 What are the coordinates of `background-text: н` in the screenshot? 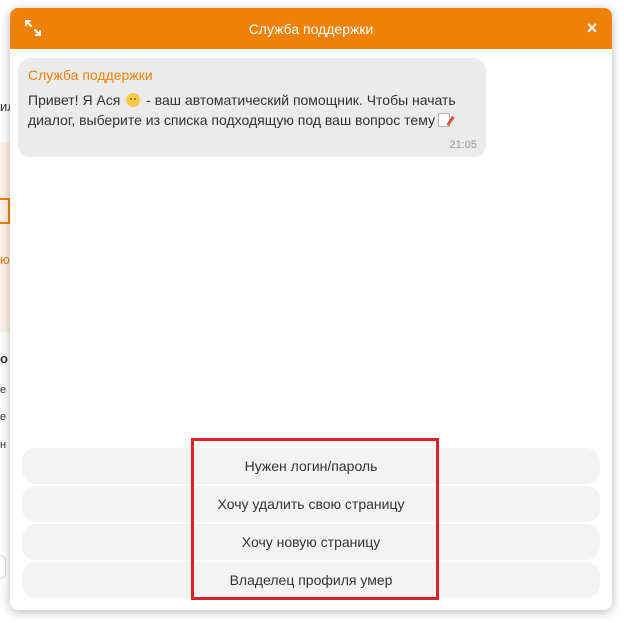 It's located at (3, 445).